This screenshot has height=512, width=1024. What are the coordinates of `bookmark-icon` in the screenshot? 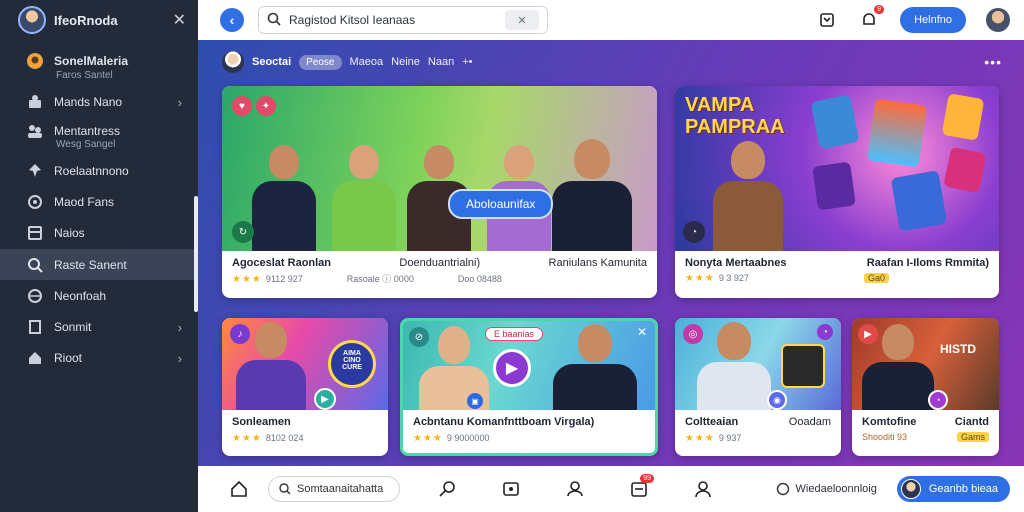 It's located at (827, 20).